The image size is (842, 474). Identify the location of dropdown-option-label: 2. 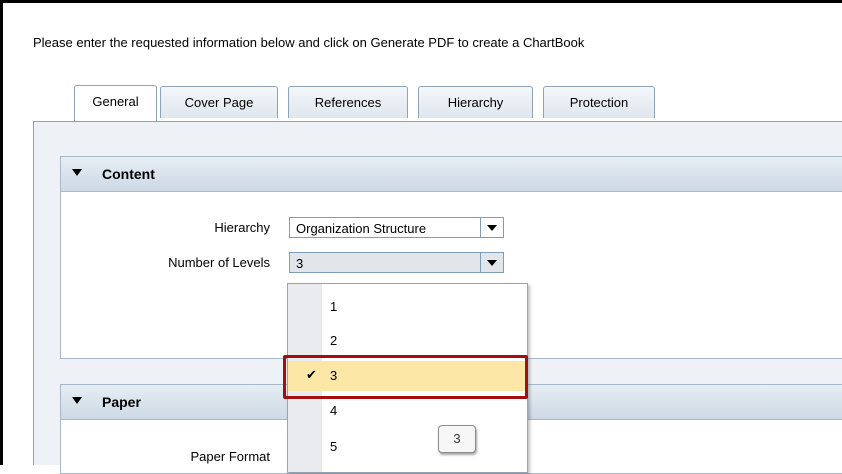
(334, 340).